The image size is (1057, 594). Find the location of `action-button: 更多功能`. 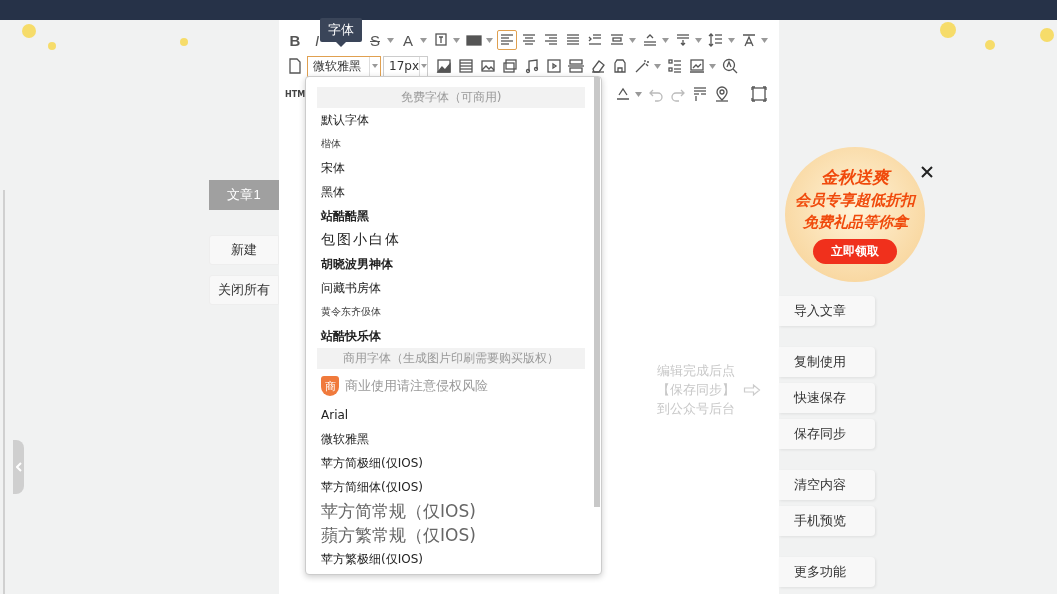

action-button: 更多功能 is located at coordinates (827, 572).